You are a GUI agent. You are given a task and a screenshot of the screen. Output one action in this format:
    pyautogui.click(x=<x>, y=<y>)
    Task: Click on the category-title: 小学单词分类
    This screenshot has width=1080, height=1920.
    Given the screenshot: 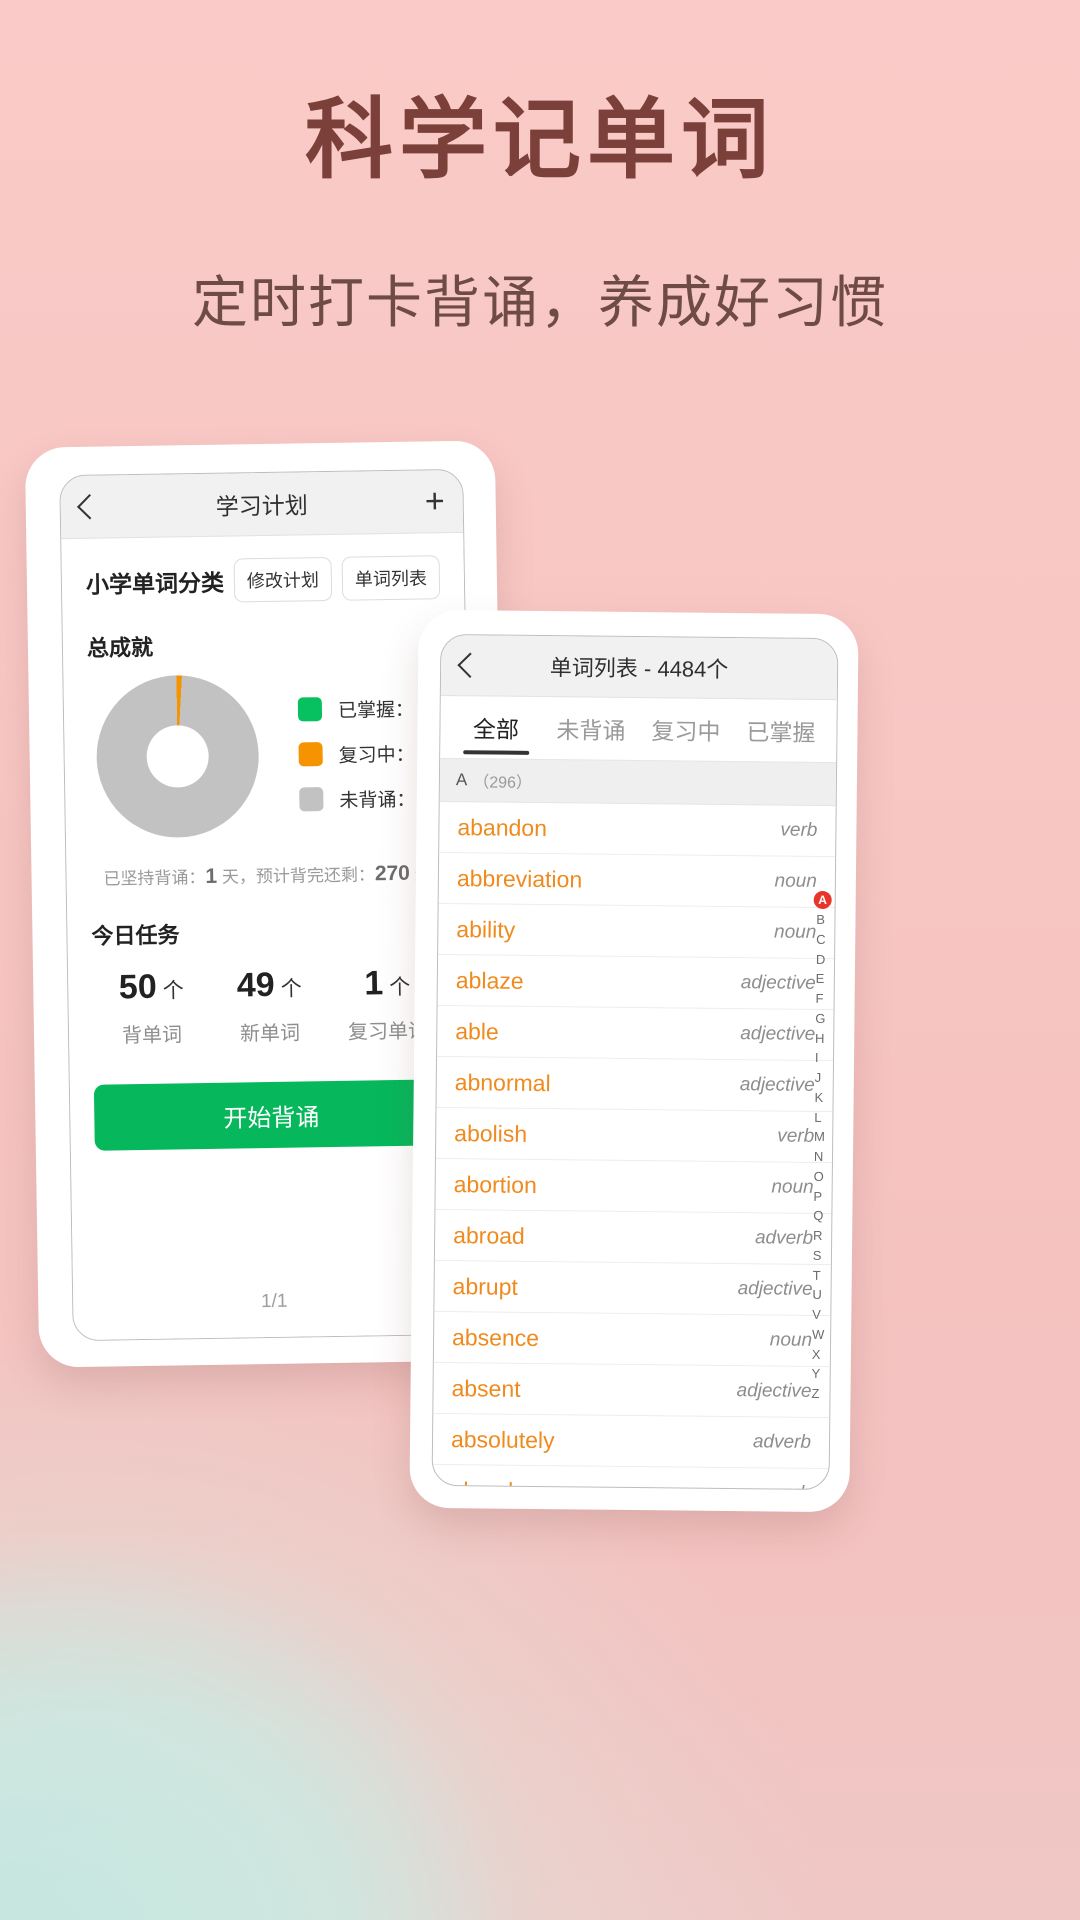 What is the action you would take?
    pyautogui.click(x=155, y=583)
    